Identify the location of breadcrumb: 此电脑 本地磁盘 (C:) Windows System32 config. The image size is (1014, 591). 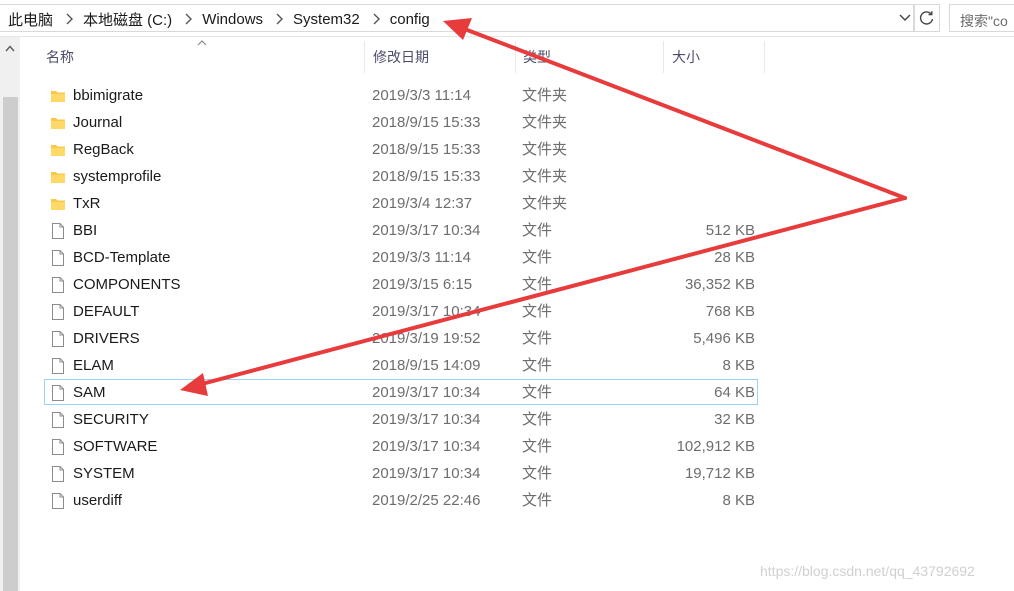
(457, 18).